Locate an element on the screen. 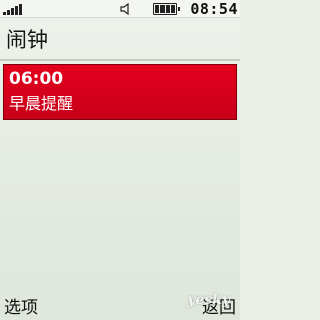  alarm-label: 早晨提醒 is located at coordinates (41, 103).